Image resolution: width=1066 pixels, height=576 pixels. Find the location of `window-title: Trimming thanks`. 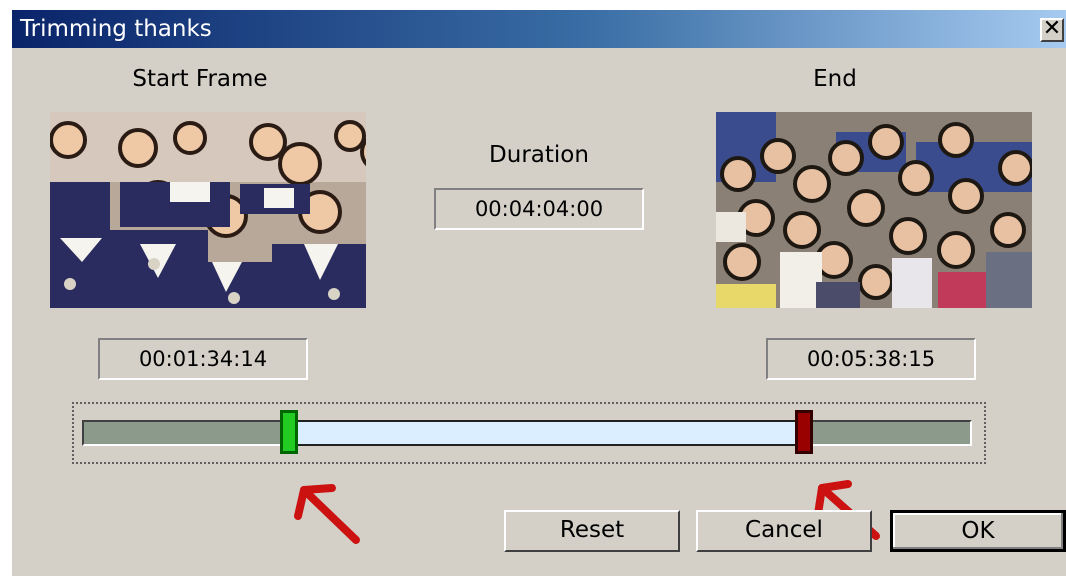

window-title: Trimming thanks is located at coordinates (116, 29).